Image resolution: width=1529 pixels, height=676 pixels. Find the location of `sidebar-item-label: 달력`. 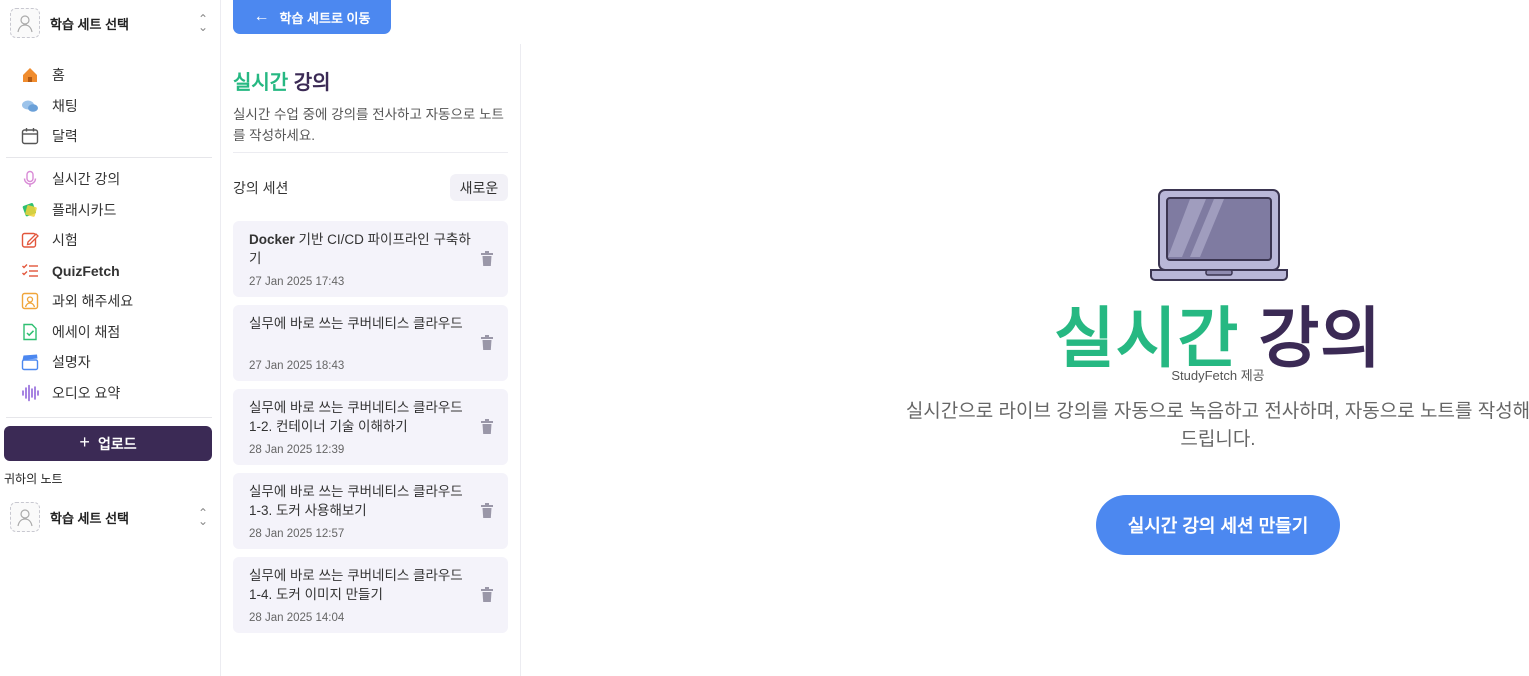

sidebar-item-label: 달력 is located at coordinates (65, 136).